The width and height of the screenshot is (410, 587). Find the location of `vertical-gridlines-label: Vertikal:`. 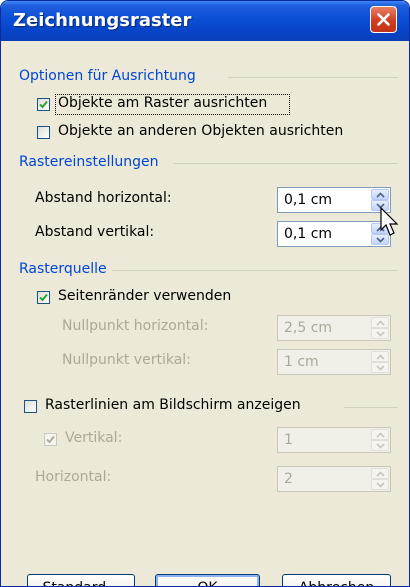

vertical-gridlines-label: Vertikal: is located at coordinates (93, 438).